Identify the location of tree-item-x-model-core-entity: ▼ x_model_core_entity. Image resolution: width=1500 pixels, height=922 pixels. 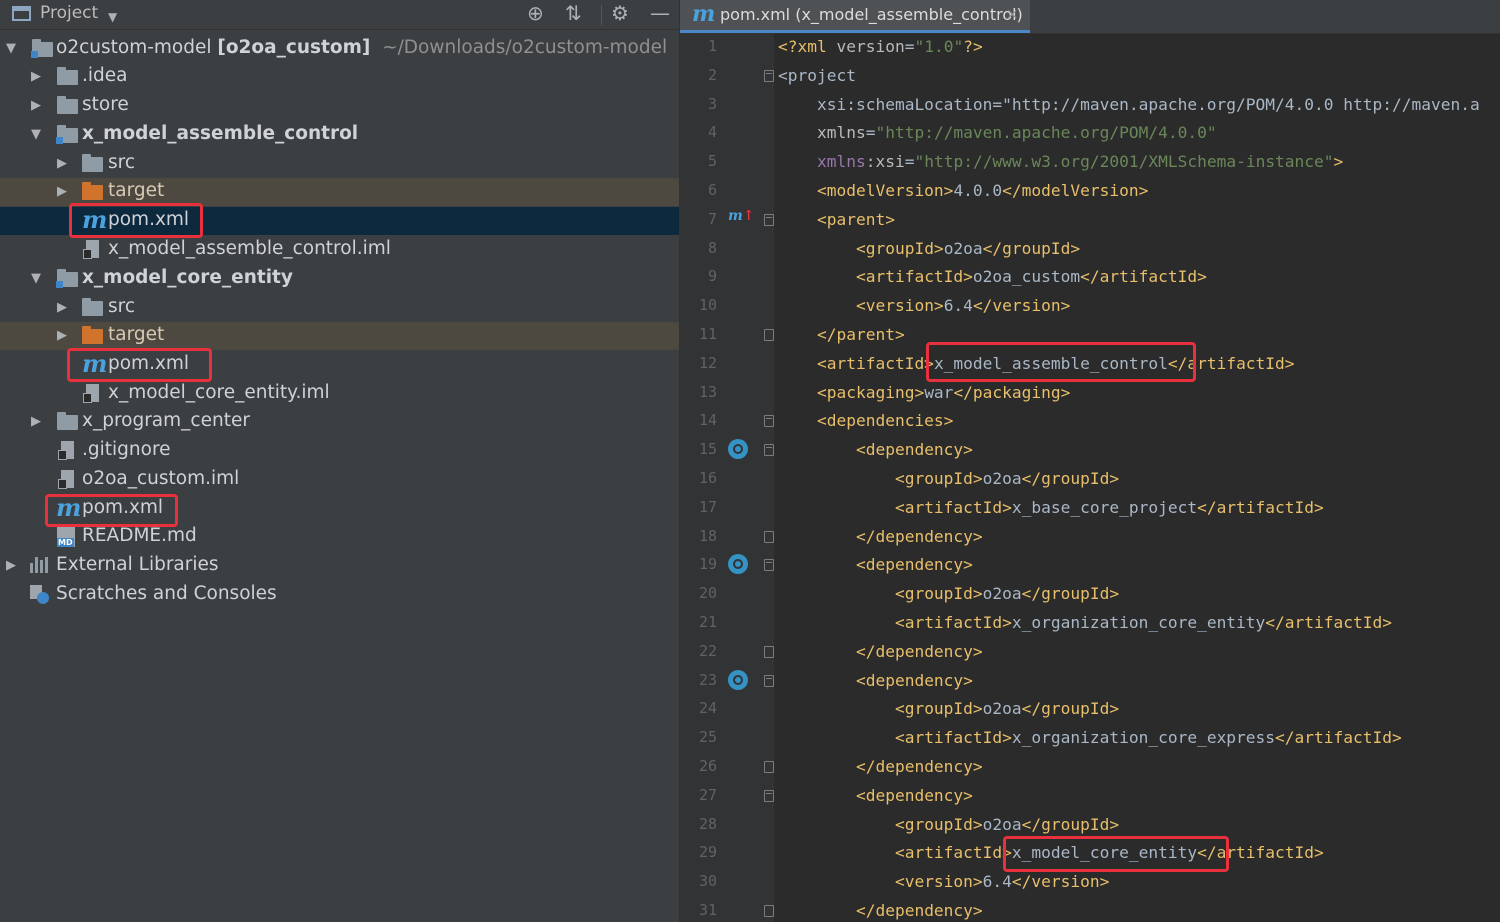
(339, 279).